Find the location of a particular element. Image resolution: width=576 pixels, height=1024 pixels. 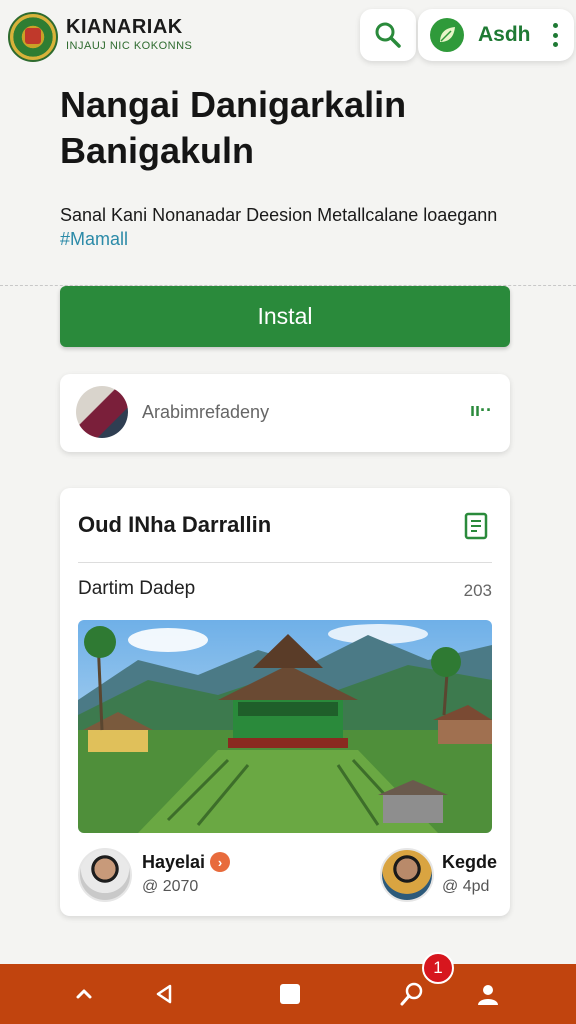

post-author: Hayelai › @ 2070 is located at coordinates (178, 876).